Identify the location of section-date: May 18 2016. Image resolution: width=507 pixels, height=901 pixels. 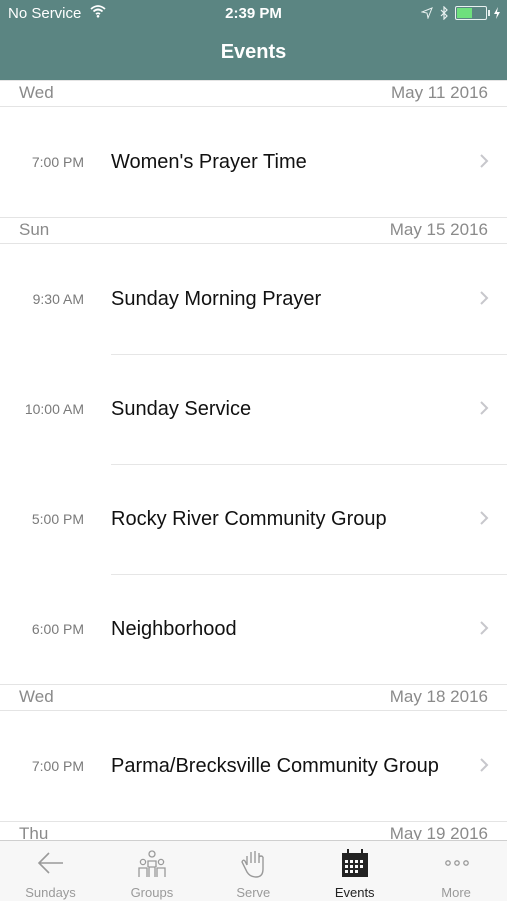
(438, 696).